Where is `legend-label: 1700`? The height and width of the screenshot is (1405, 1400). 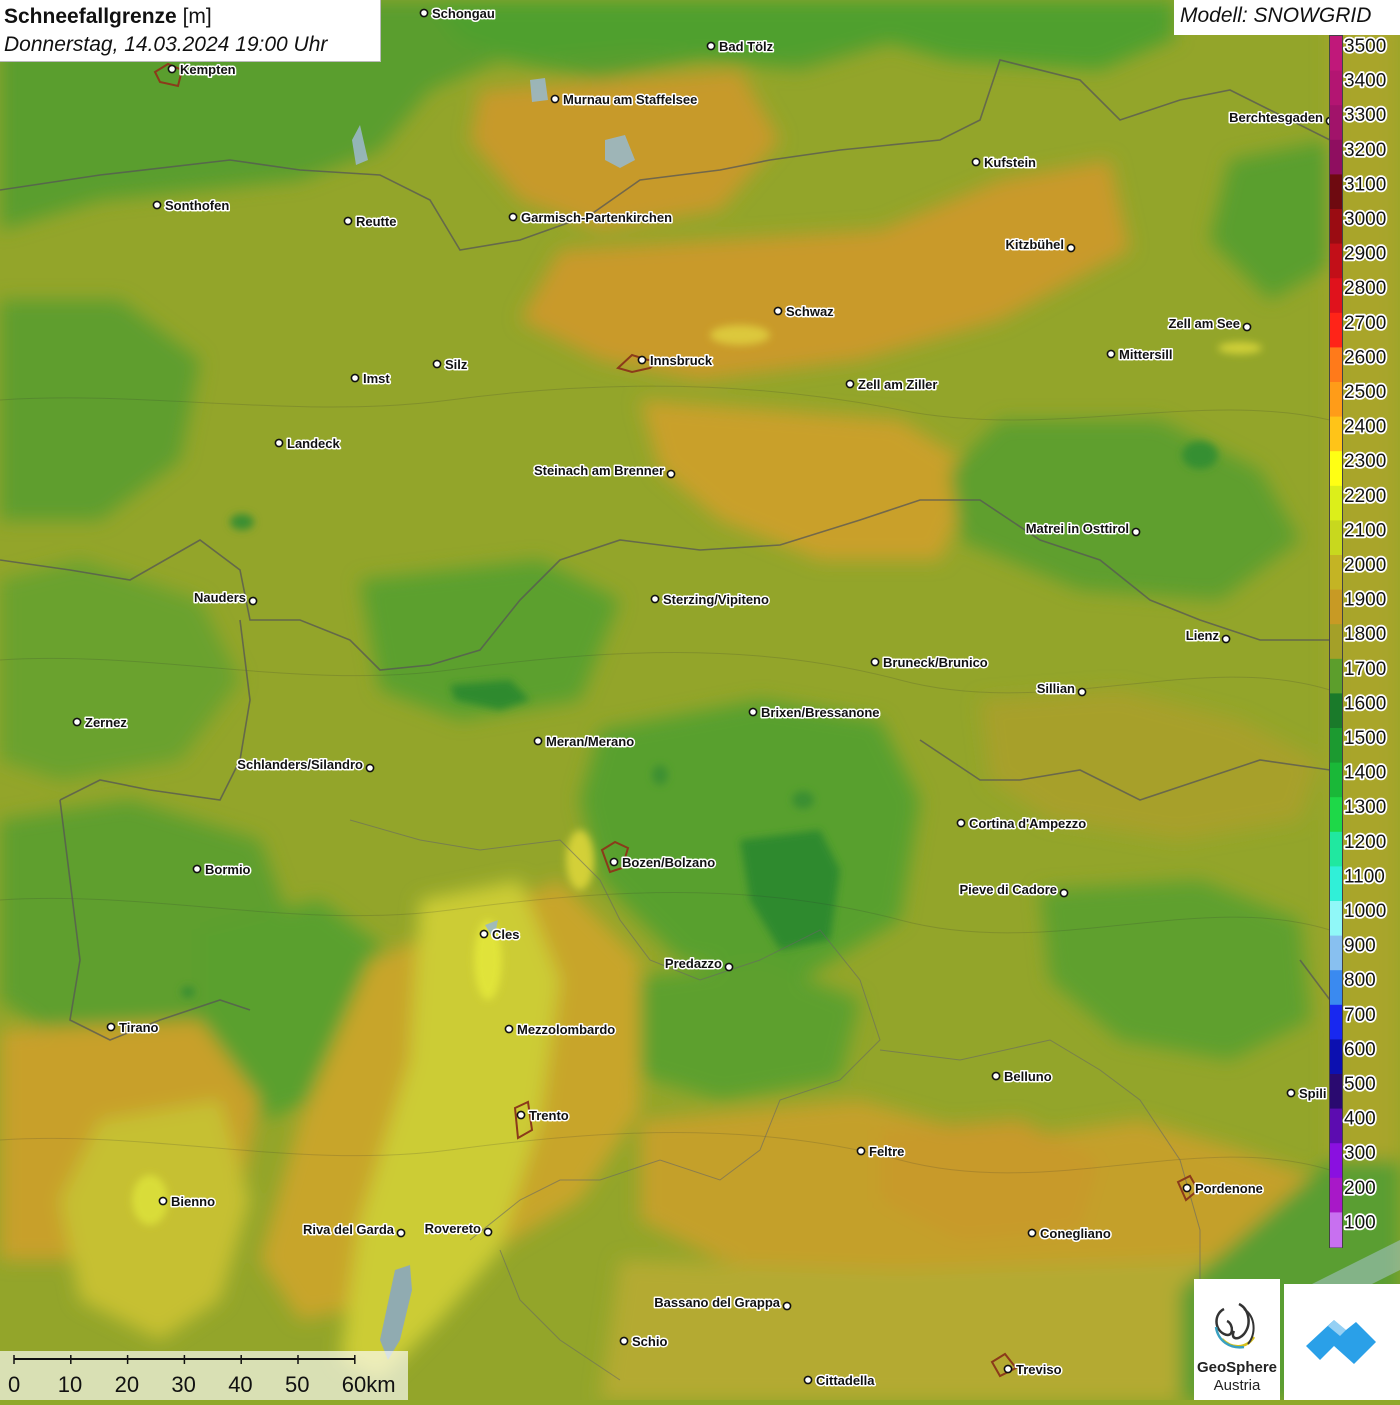 legend-label: 1700 is located at coordinates (1365, 669).